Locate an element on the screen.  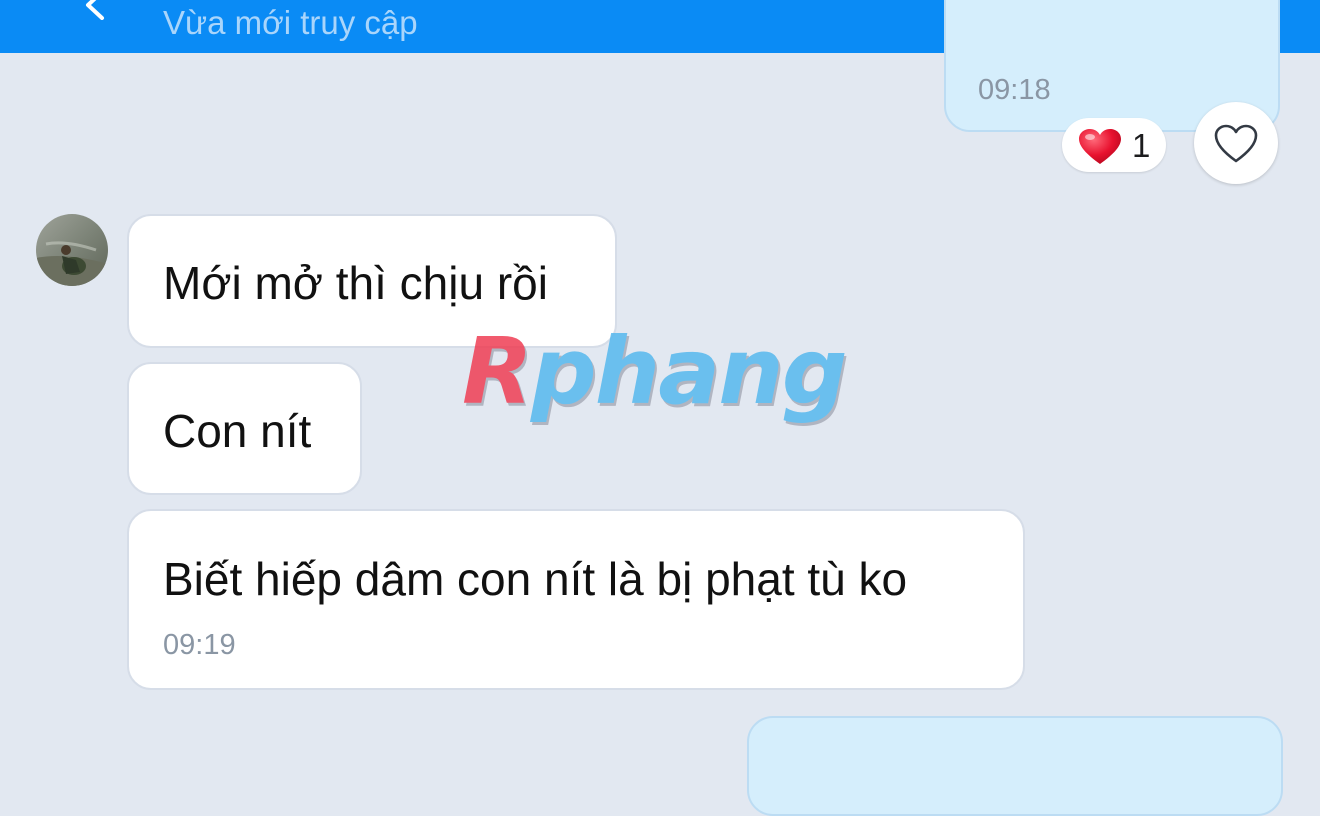
avatar is located at coordinates (72, 250).